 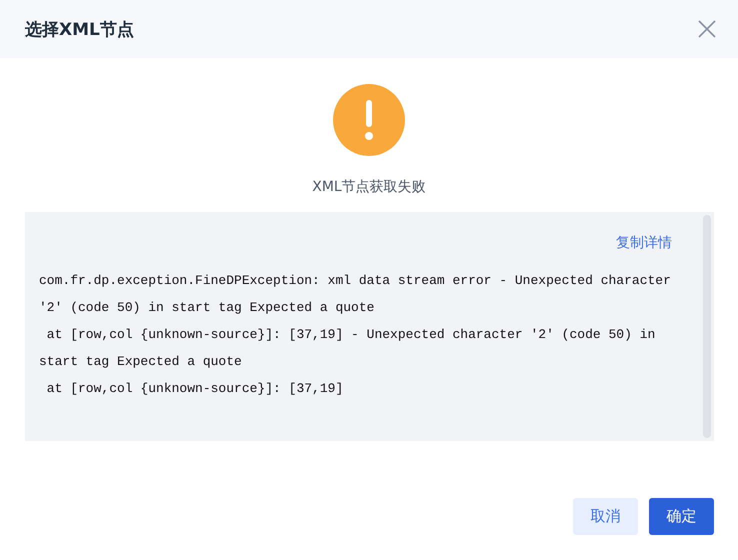 I want to click on dialog-title: 选择XML节点, so click(x=79, y=29).